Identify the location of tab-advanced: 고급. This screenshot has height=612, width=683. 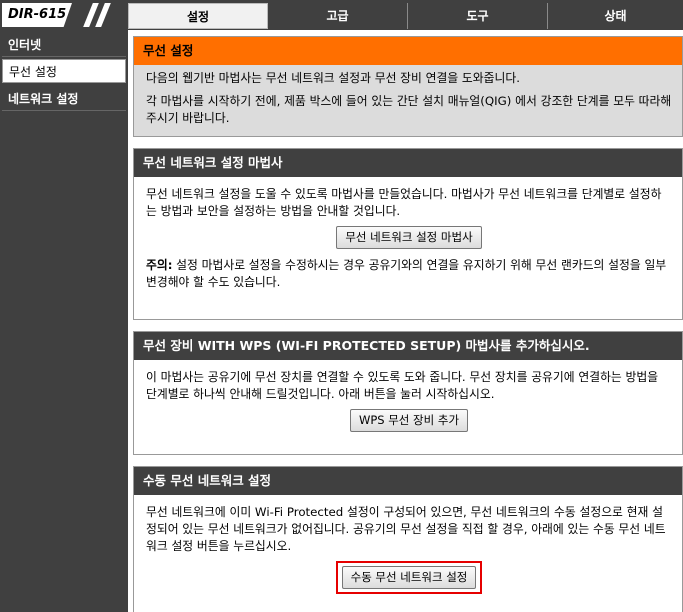
(338, 16).